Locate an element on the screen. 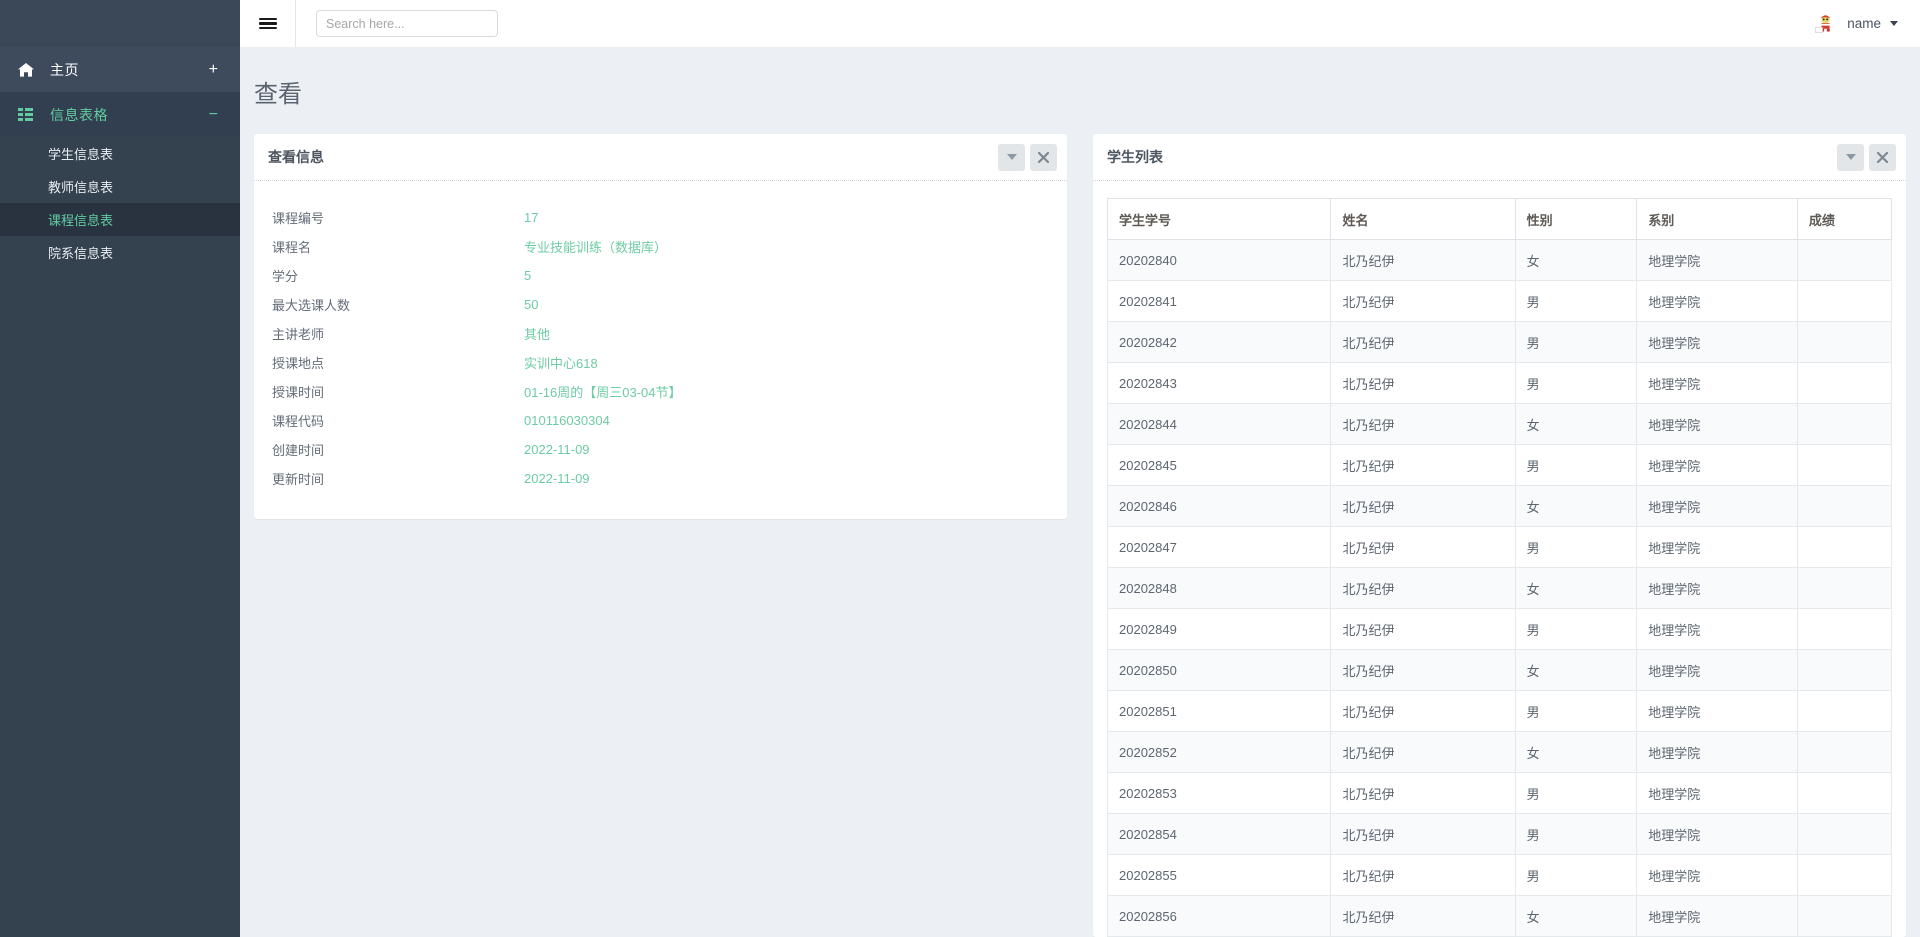 The height and width of the screenshot is (937, 1920). info-row: 最大选课人数 50 is located at coordinates (660, 304).